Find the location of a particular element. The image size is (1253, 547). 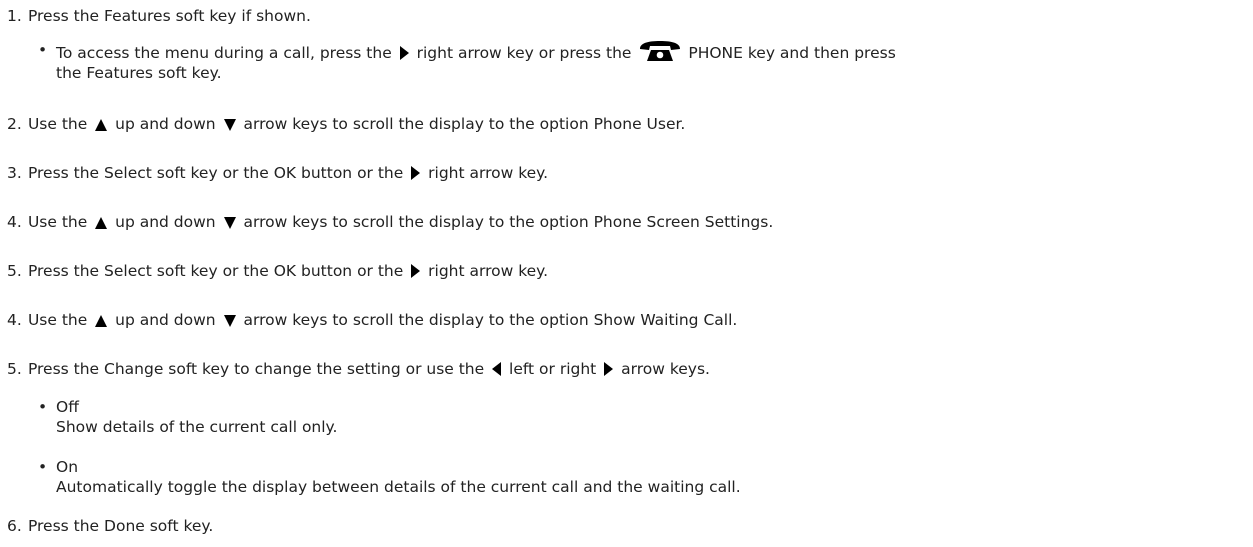

phone-icon is located at coordinates (660, 51).